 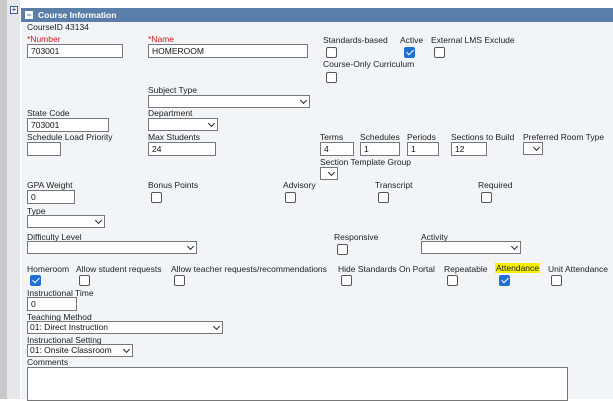 What do you see at coordinates (483, 137) in the screenshot?
I see `sections-to-build-label: Sections to Build` at bounding box center [483, 137].